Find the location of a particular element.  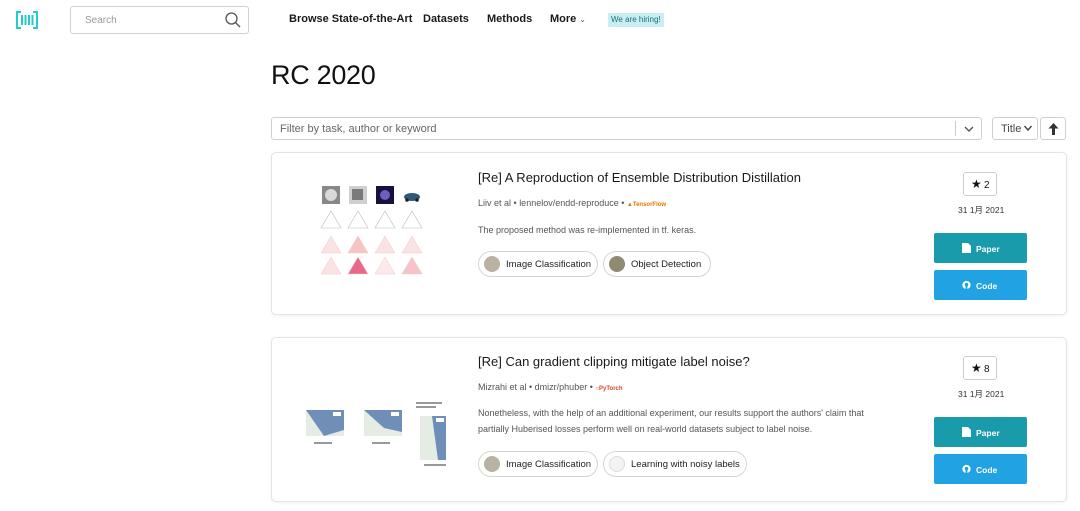

star-count-value: 8 is located at coordinates (987, 369).